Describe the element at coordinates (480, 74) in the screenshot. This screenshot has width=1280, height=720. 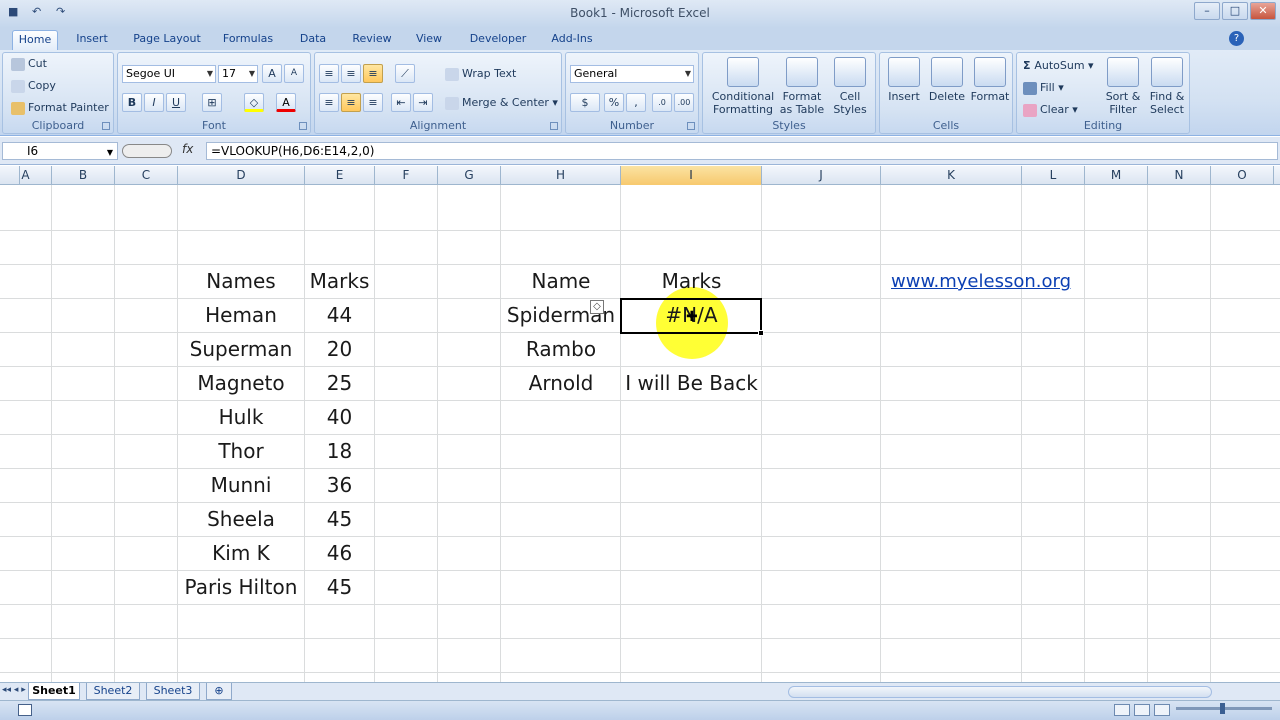
I see `wrap-text-button: Wrap Text` at that location.